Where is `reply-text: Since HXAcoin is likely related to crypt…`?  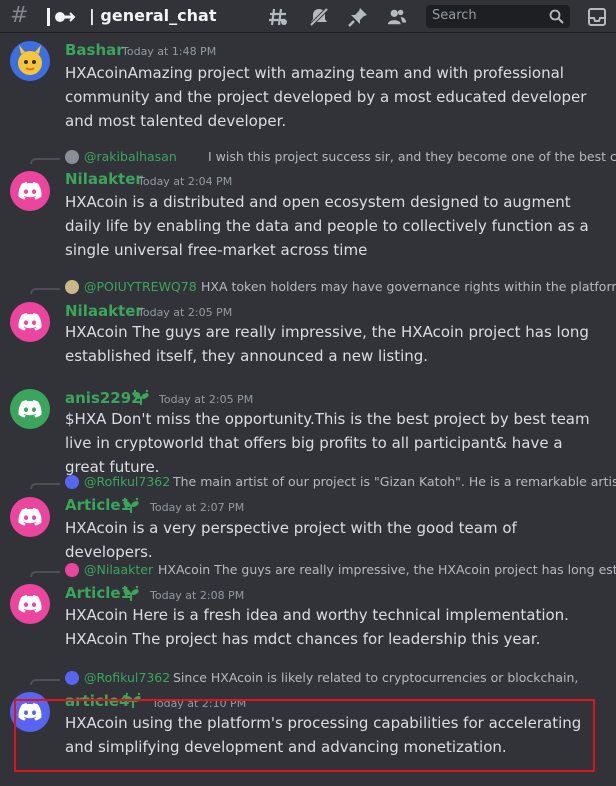
reply-text: Since HXAcoin is likely related to crypt… is located at coordinates (376, 678).